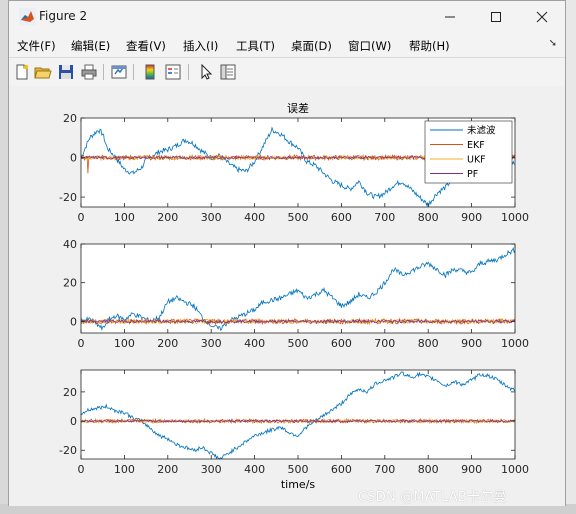 The width and height of the screenshot is (576, 514). What do you see at coordinates (472, 174) in the screenshot?
I see `legend-entry: PF` at bounding box center [472, 174].